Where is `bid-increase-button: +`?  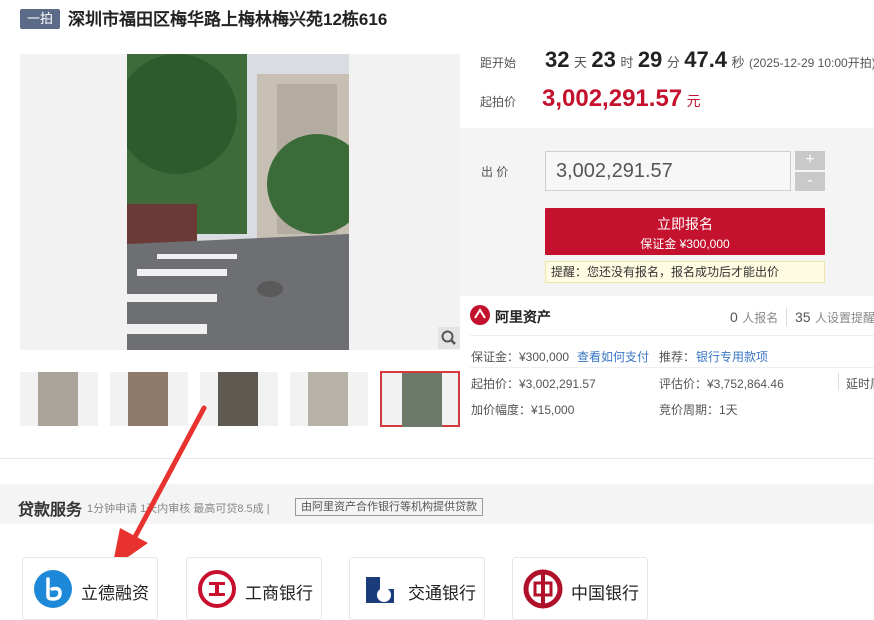
bid-increase-button: + is located at coordinates (810, 160).